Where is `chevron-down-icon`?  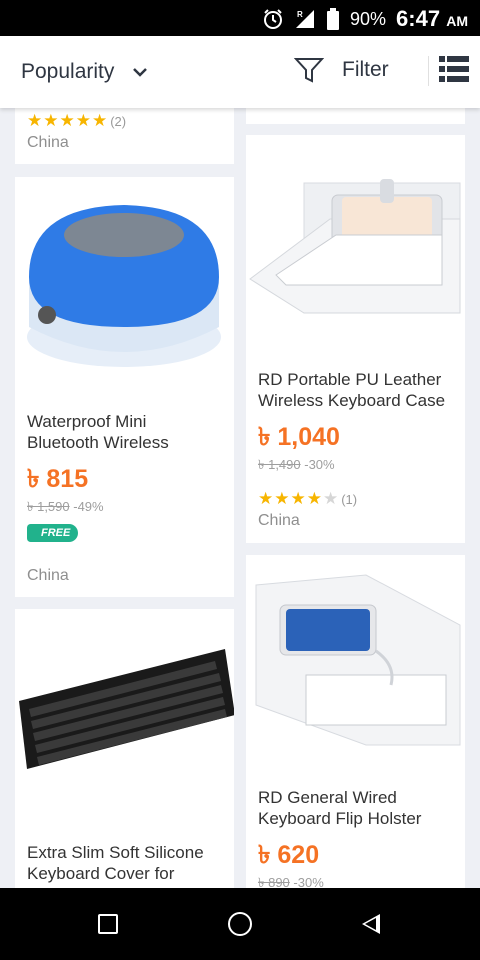 chevron-down-icon is located at coordinates (140, 72).